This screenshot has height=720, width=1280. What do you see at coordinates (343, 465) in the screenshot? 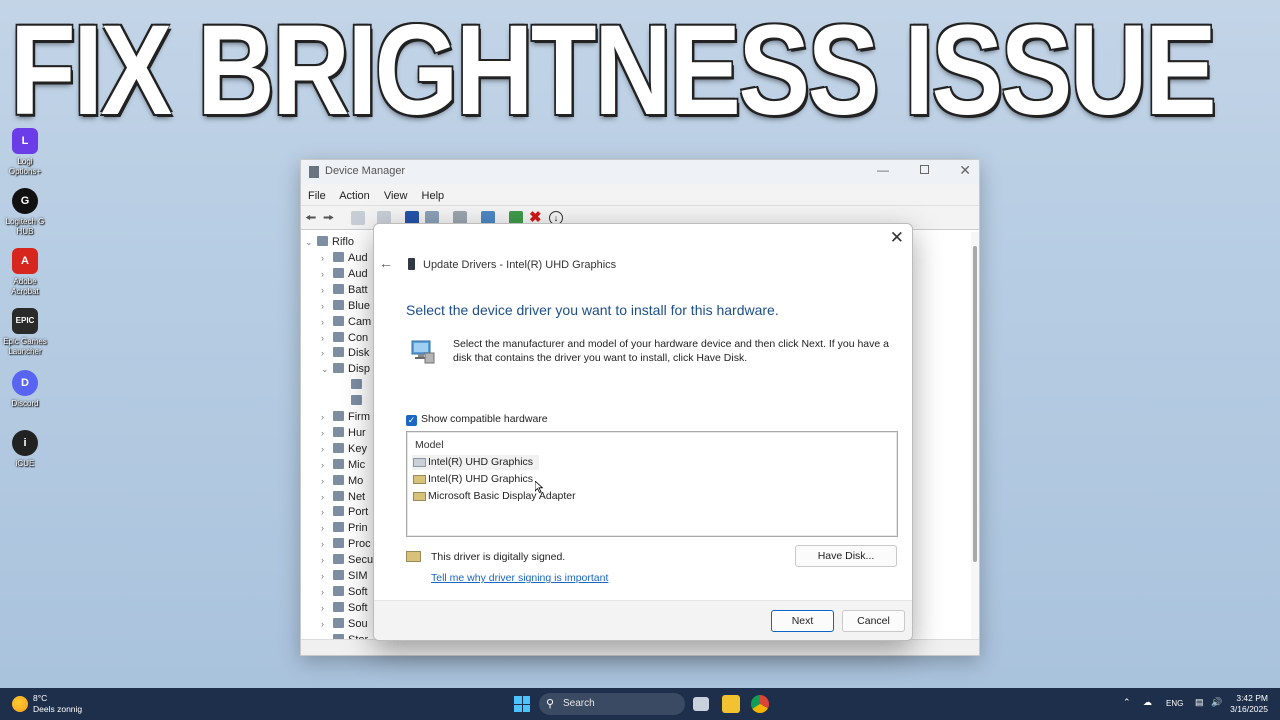
I see `tree-category: › Mic` at bounding box center [343, 465].